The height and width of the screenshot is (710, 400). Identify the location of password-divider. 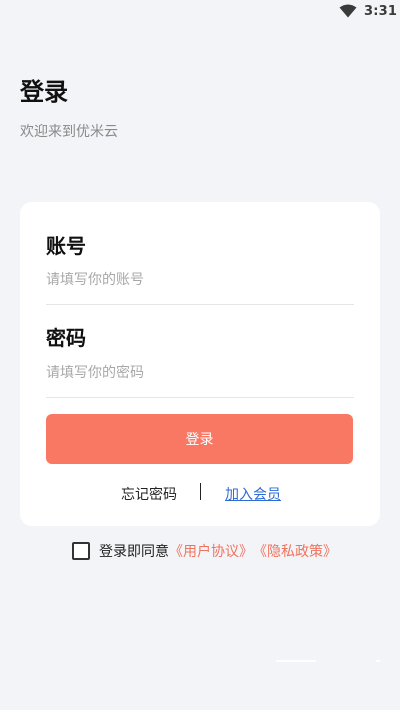
(200, 397).